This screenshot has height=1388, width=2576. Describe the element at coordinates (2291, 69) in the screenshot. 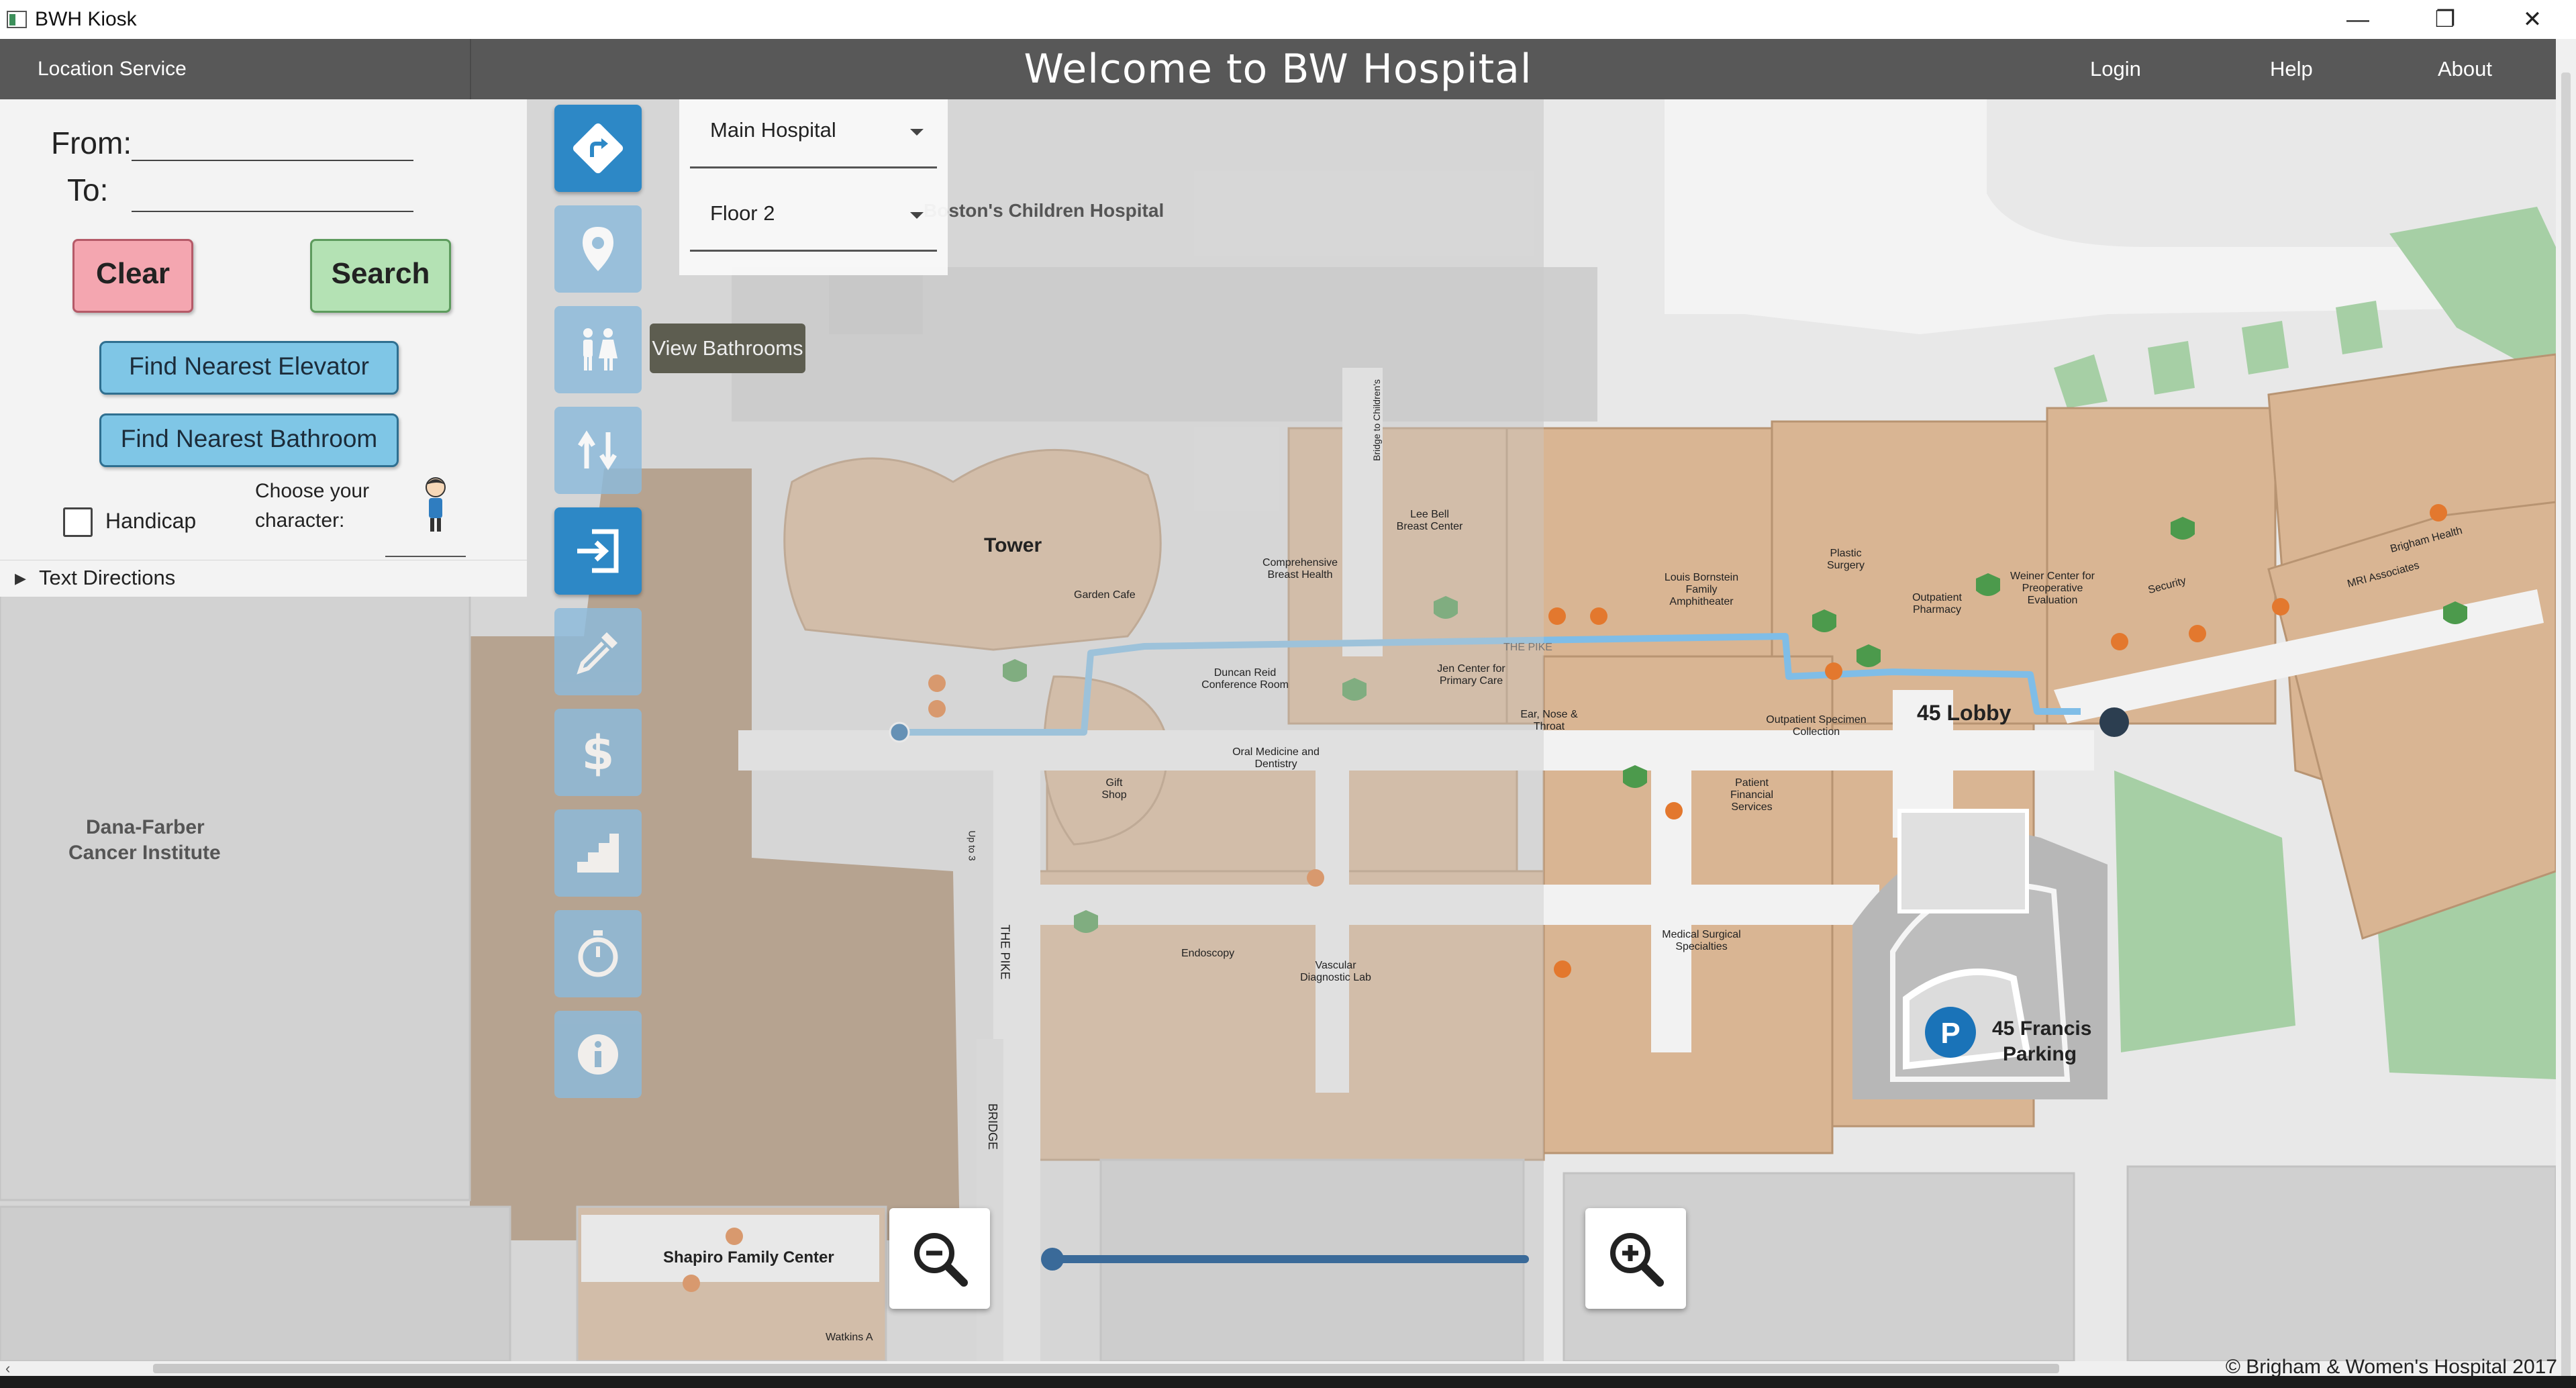

I see `help-link: Help` at that location.